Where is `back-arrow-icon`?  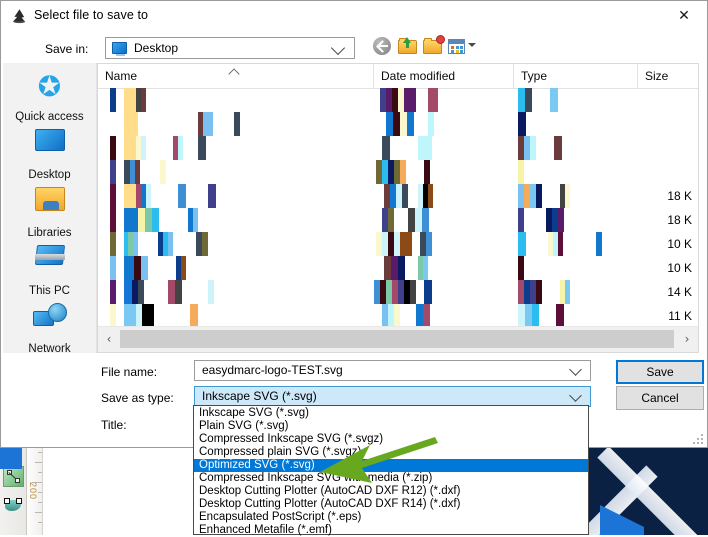 back-arrow-icon is located at coordinates (382, 46).